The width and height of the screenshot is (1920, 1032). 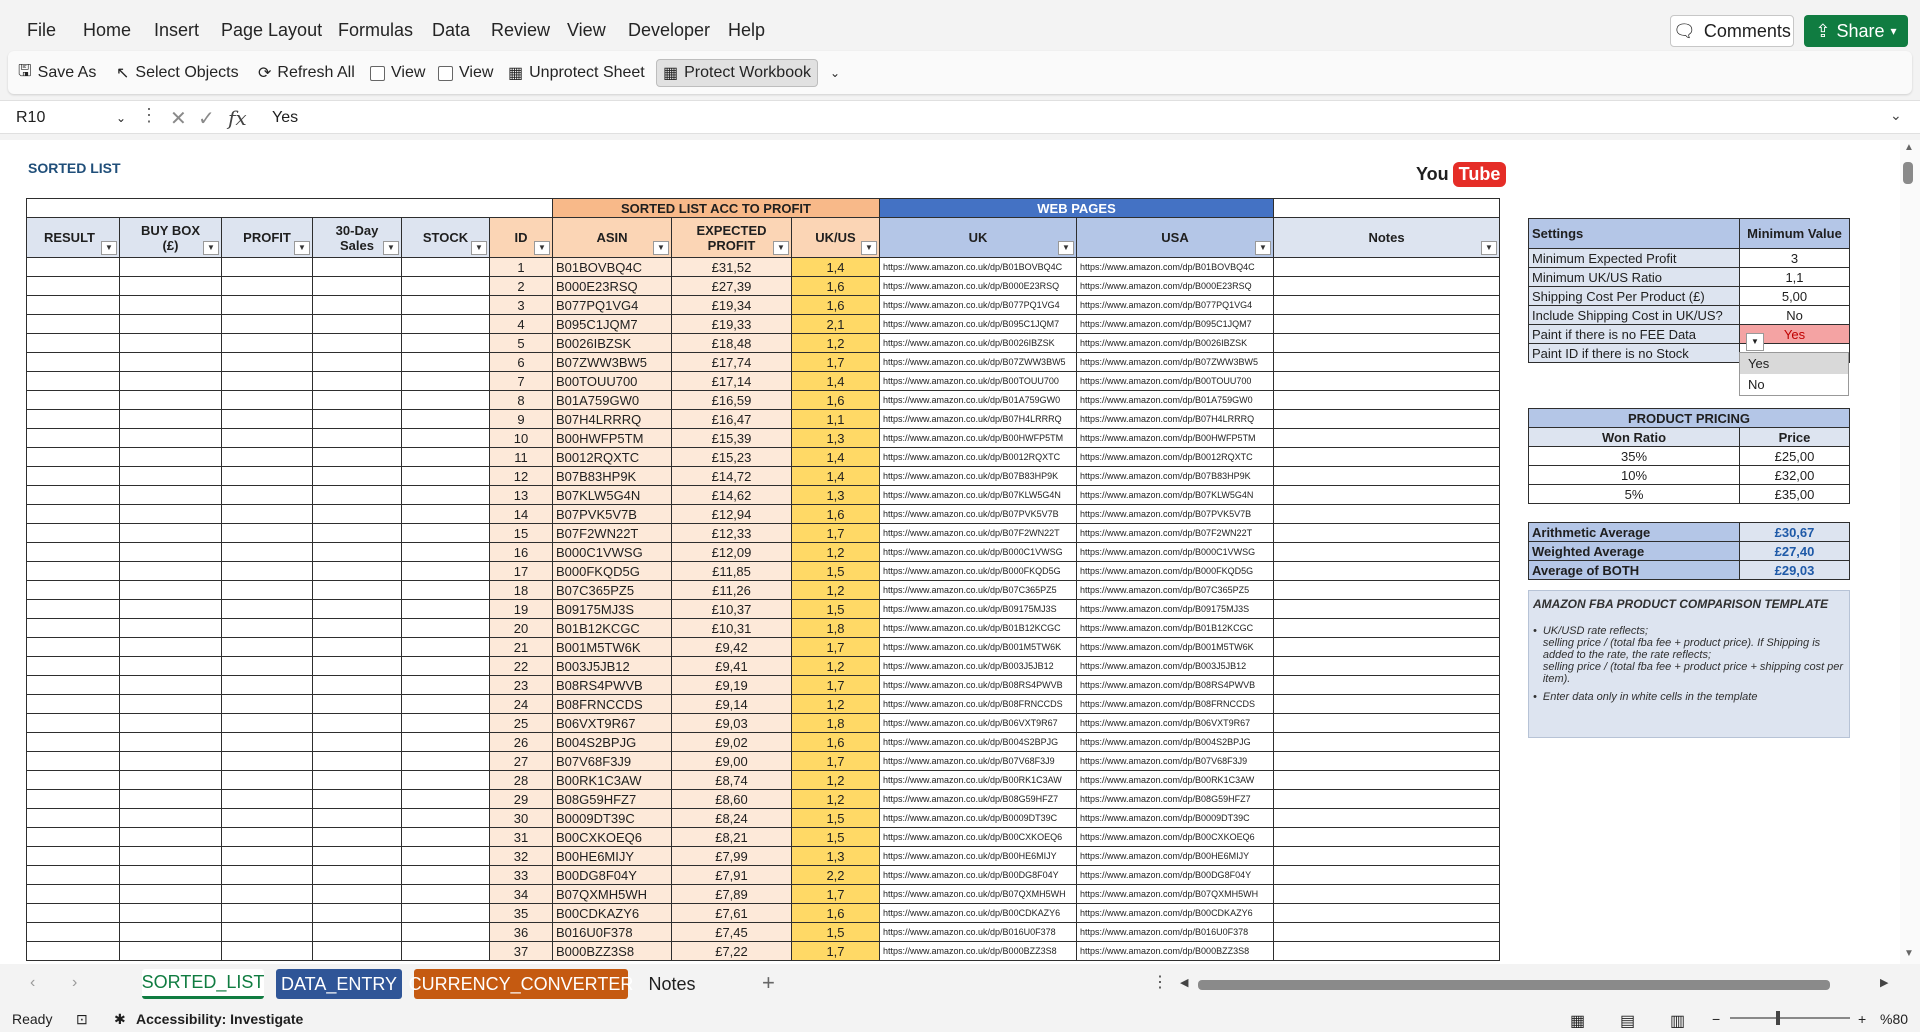 I want to click on cell-id: 12, so click(x=521, y=476).